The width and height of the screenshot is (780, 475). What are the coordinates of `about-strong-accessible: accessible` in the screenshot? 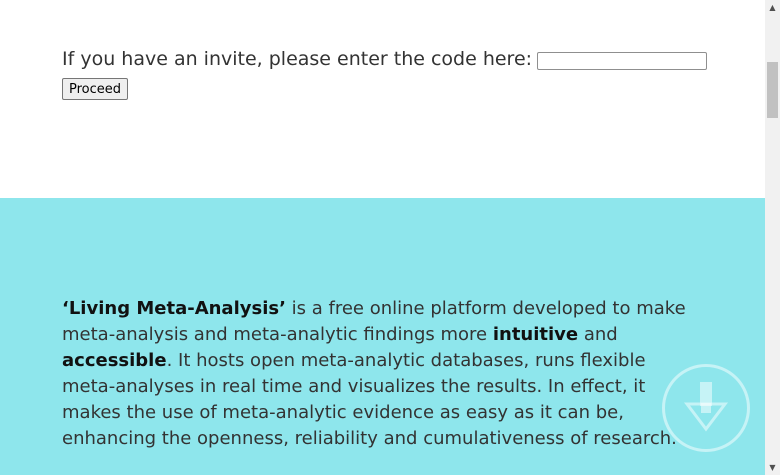 It's located at (114, 360).